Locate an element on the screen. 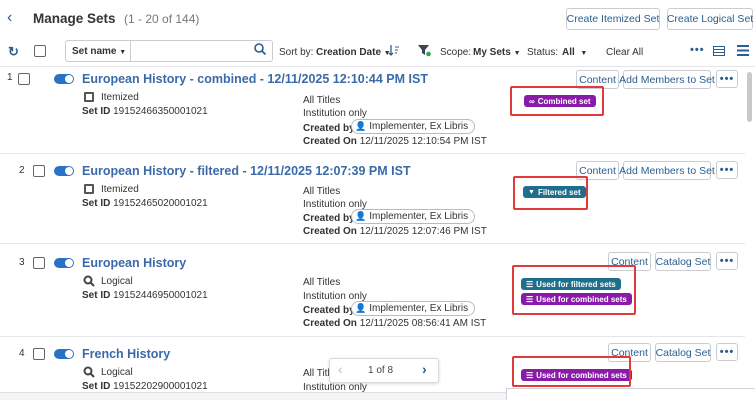  result-count: (1 - 20 of 144) is located at coordinates (162, 19).